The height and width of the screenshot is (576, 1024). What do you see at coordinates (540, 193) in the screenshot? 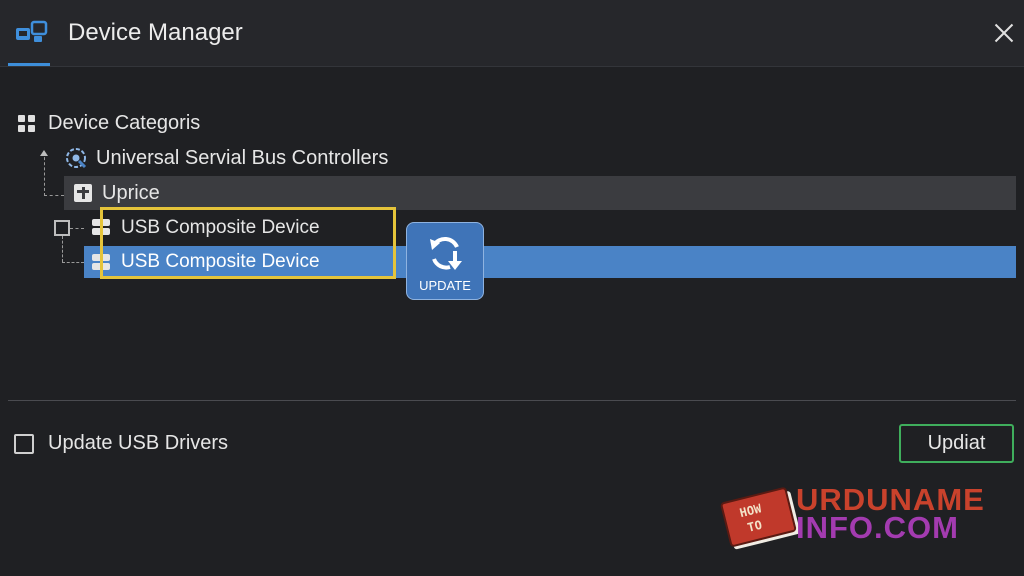
I see `tree-group-row` at bounding box center [540, 193].